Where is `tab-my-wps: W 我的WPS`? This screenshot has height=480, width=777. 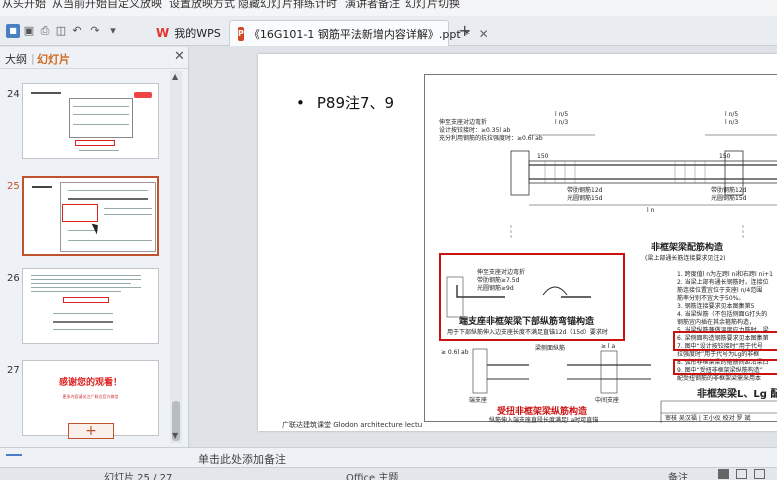 tab-my-wps: W 我的WPS is located at coordinates (187, 33).